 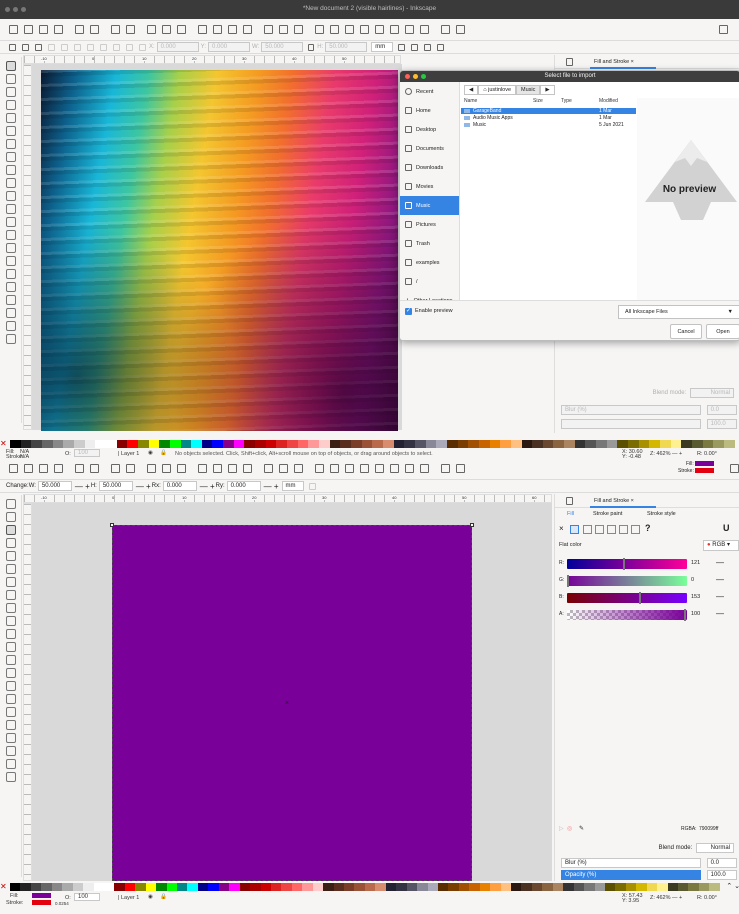 I want to click on place-home: Home, so click(x=429, y=110).